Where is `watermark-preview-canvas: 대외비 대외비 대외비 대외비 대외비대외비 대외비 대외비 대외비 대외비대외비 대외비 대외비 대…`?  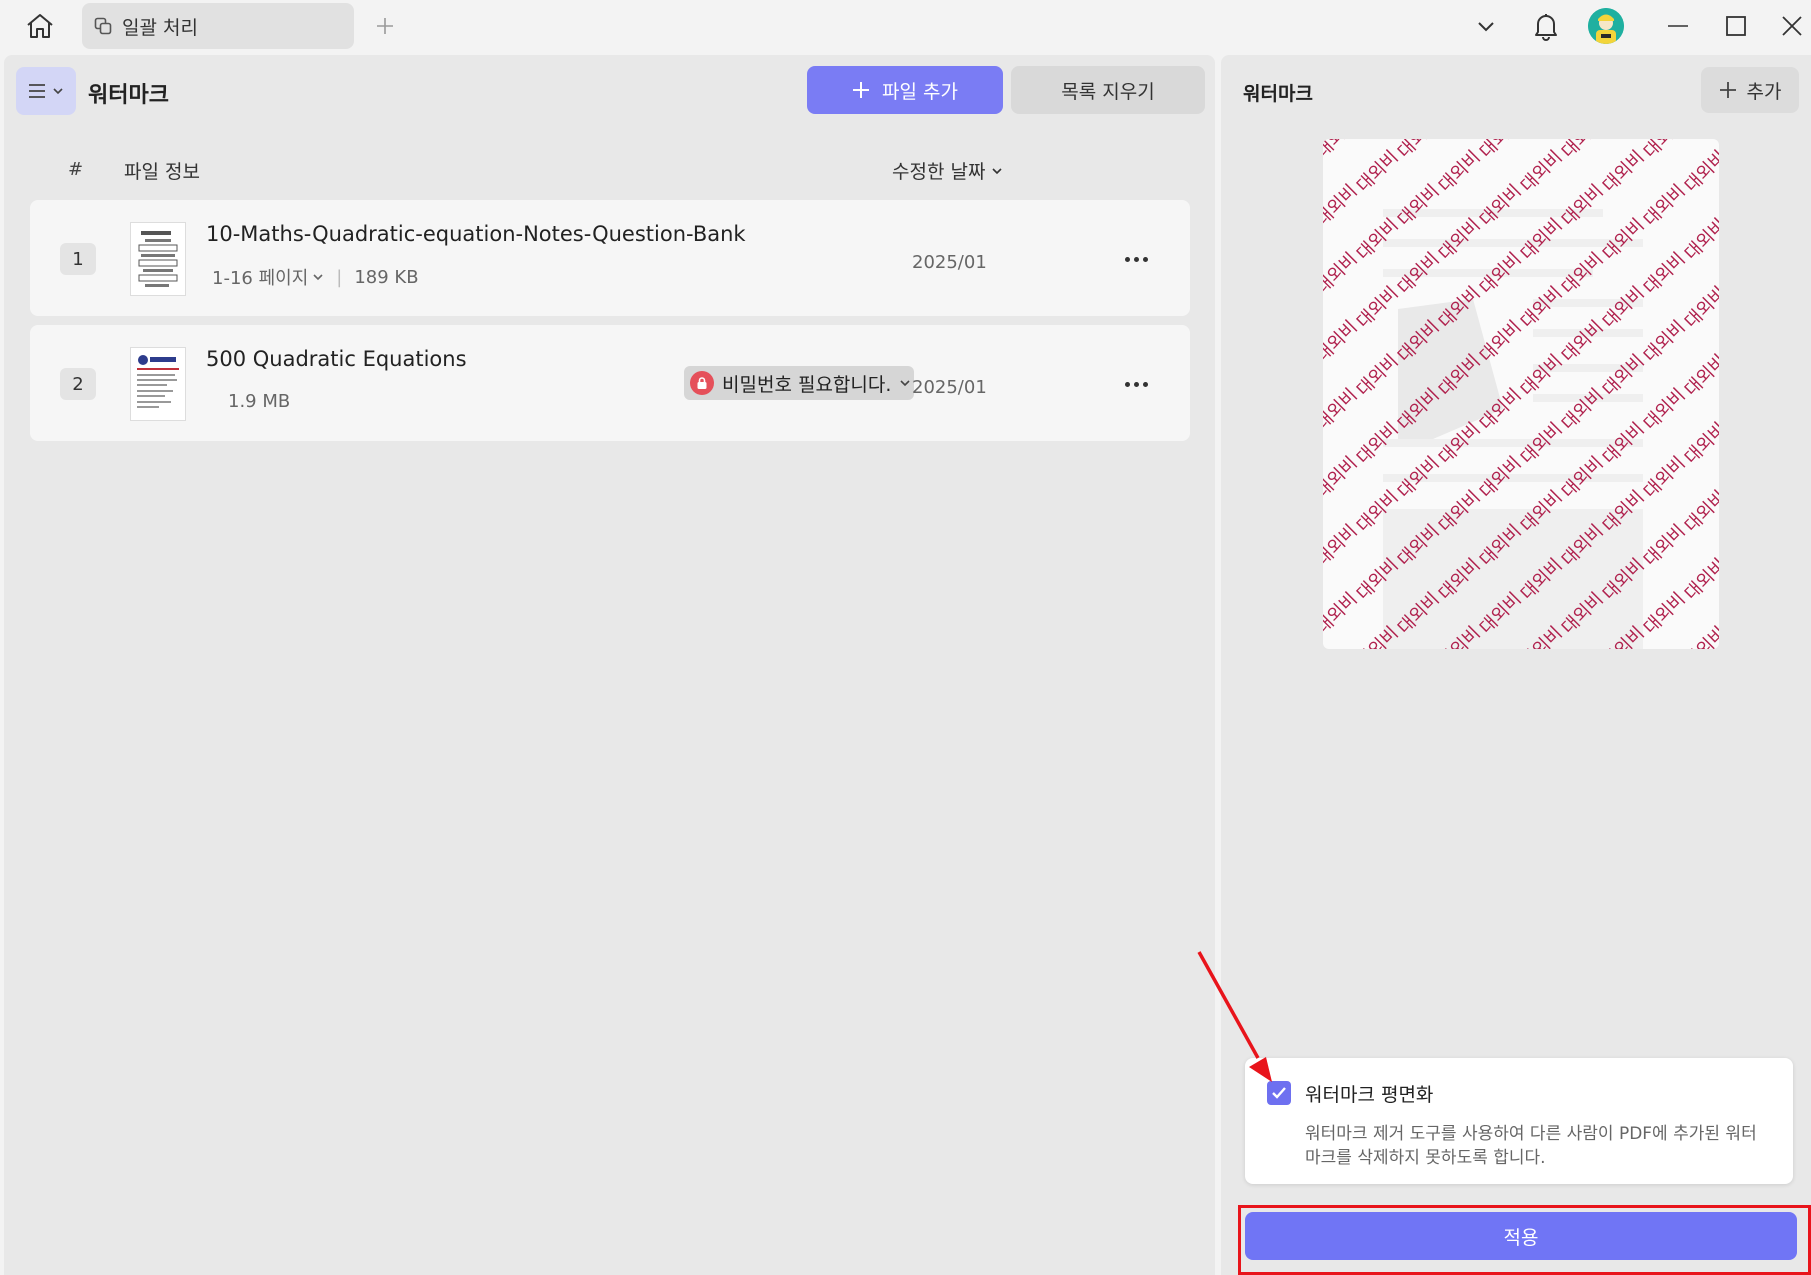 watermark-preview-canvas: 대외비 대외비 대외비 대외비 대외비대외비 대외비 대외비 대외비 대외비대외비 대외비 대외비 대… is located at coordinates (1521, 394).